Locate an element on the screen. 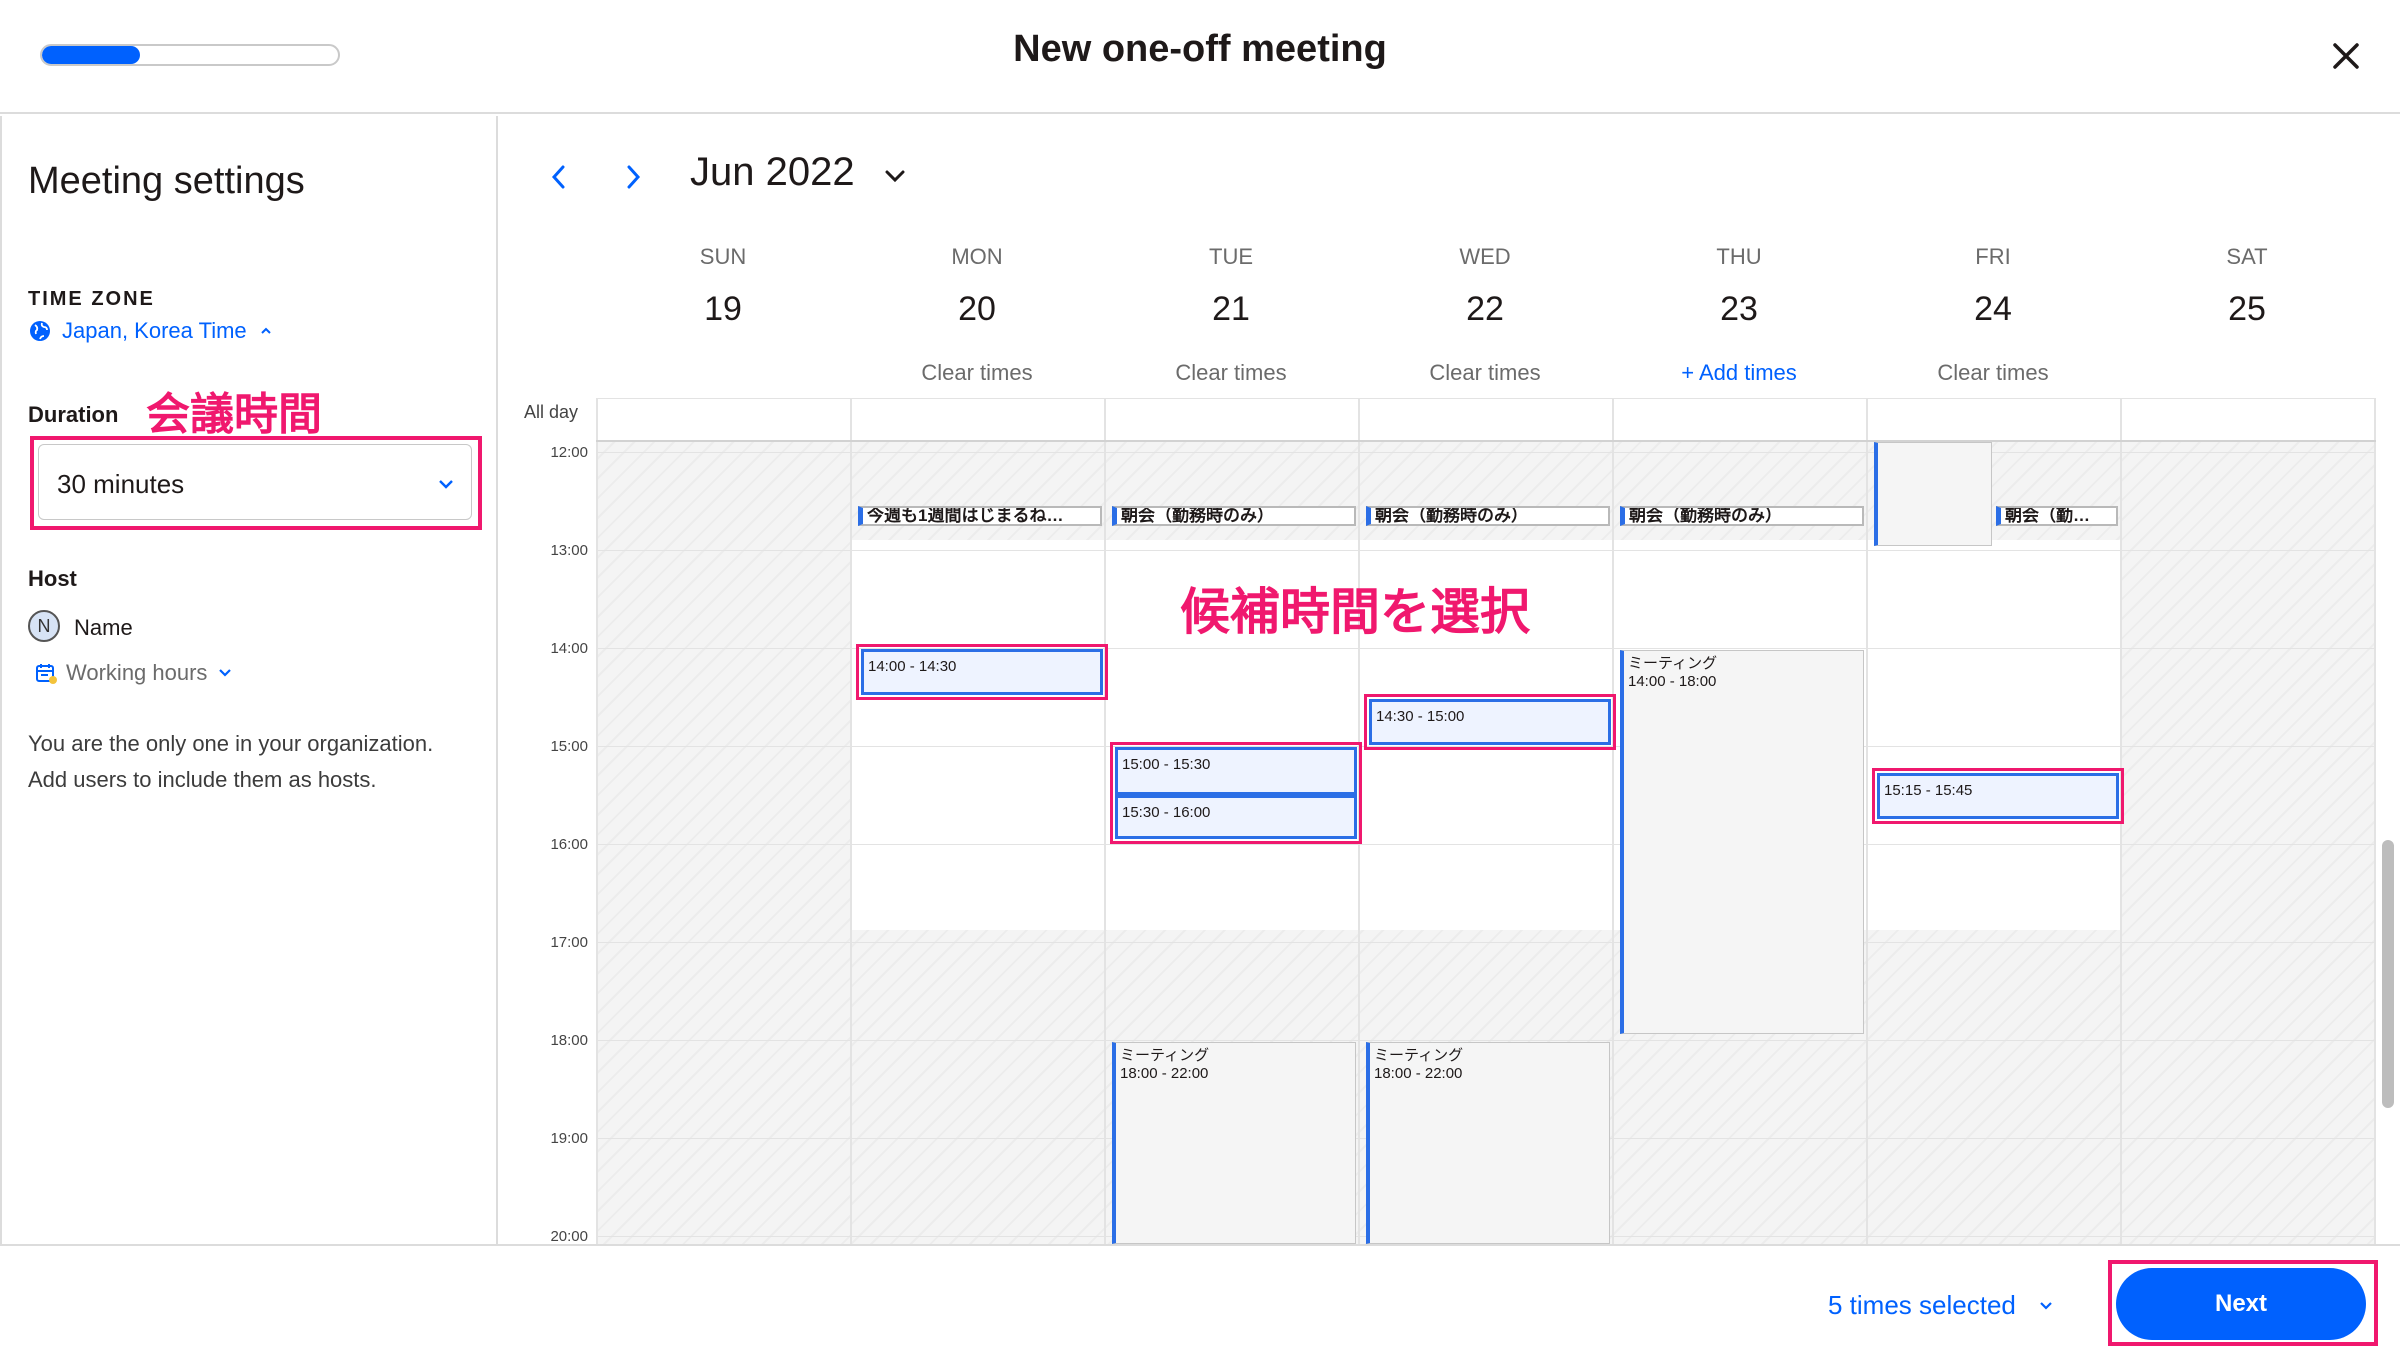 Image resolution: width=2400 pixels, height=1358 pixels. page-title: New one-off meeting is located at coordinates (1200, 49).